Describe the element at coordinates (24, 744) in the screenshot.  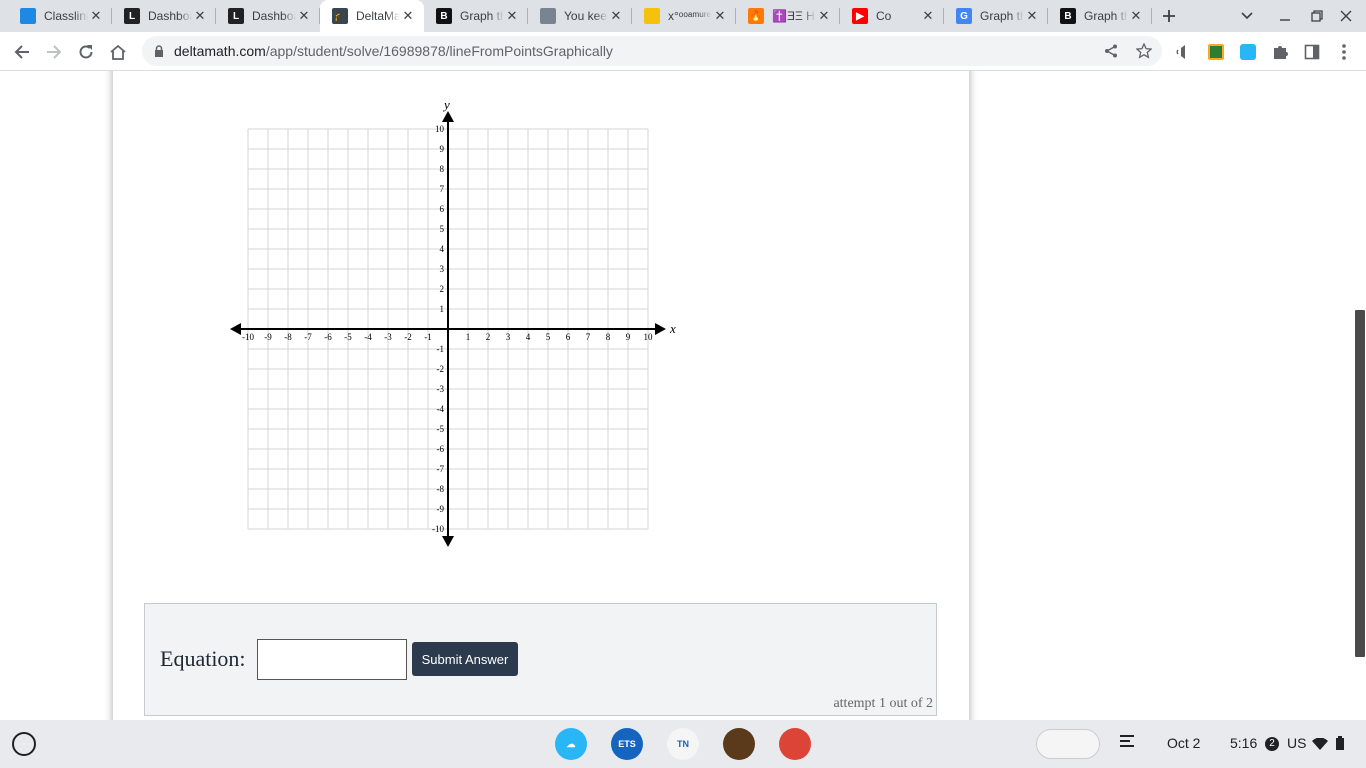
I see `launcher-button` at that location.